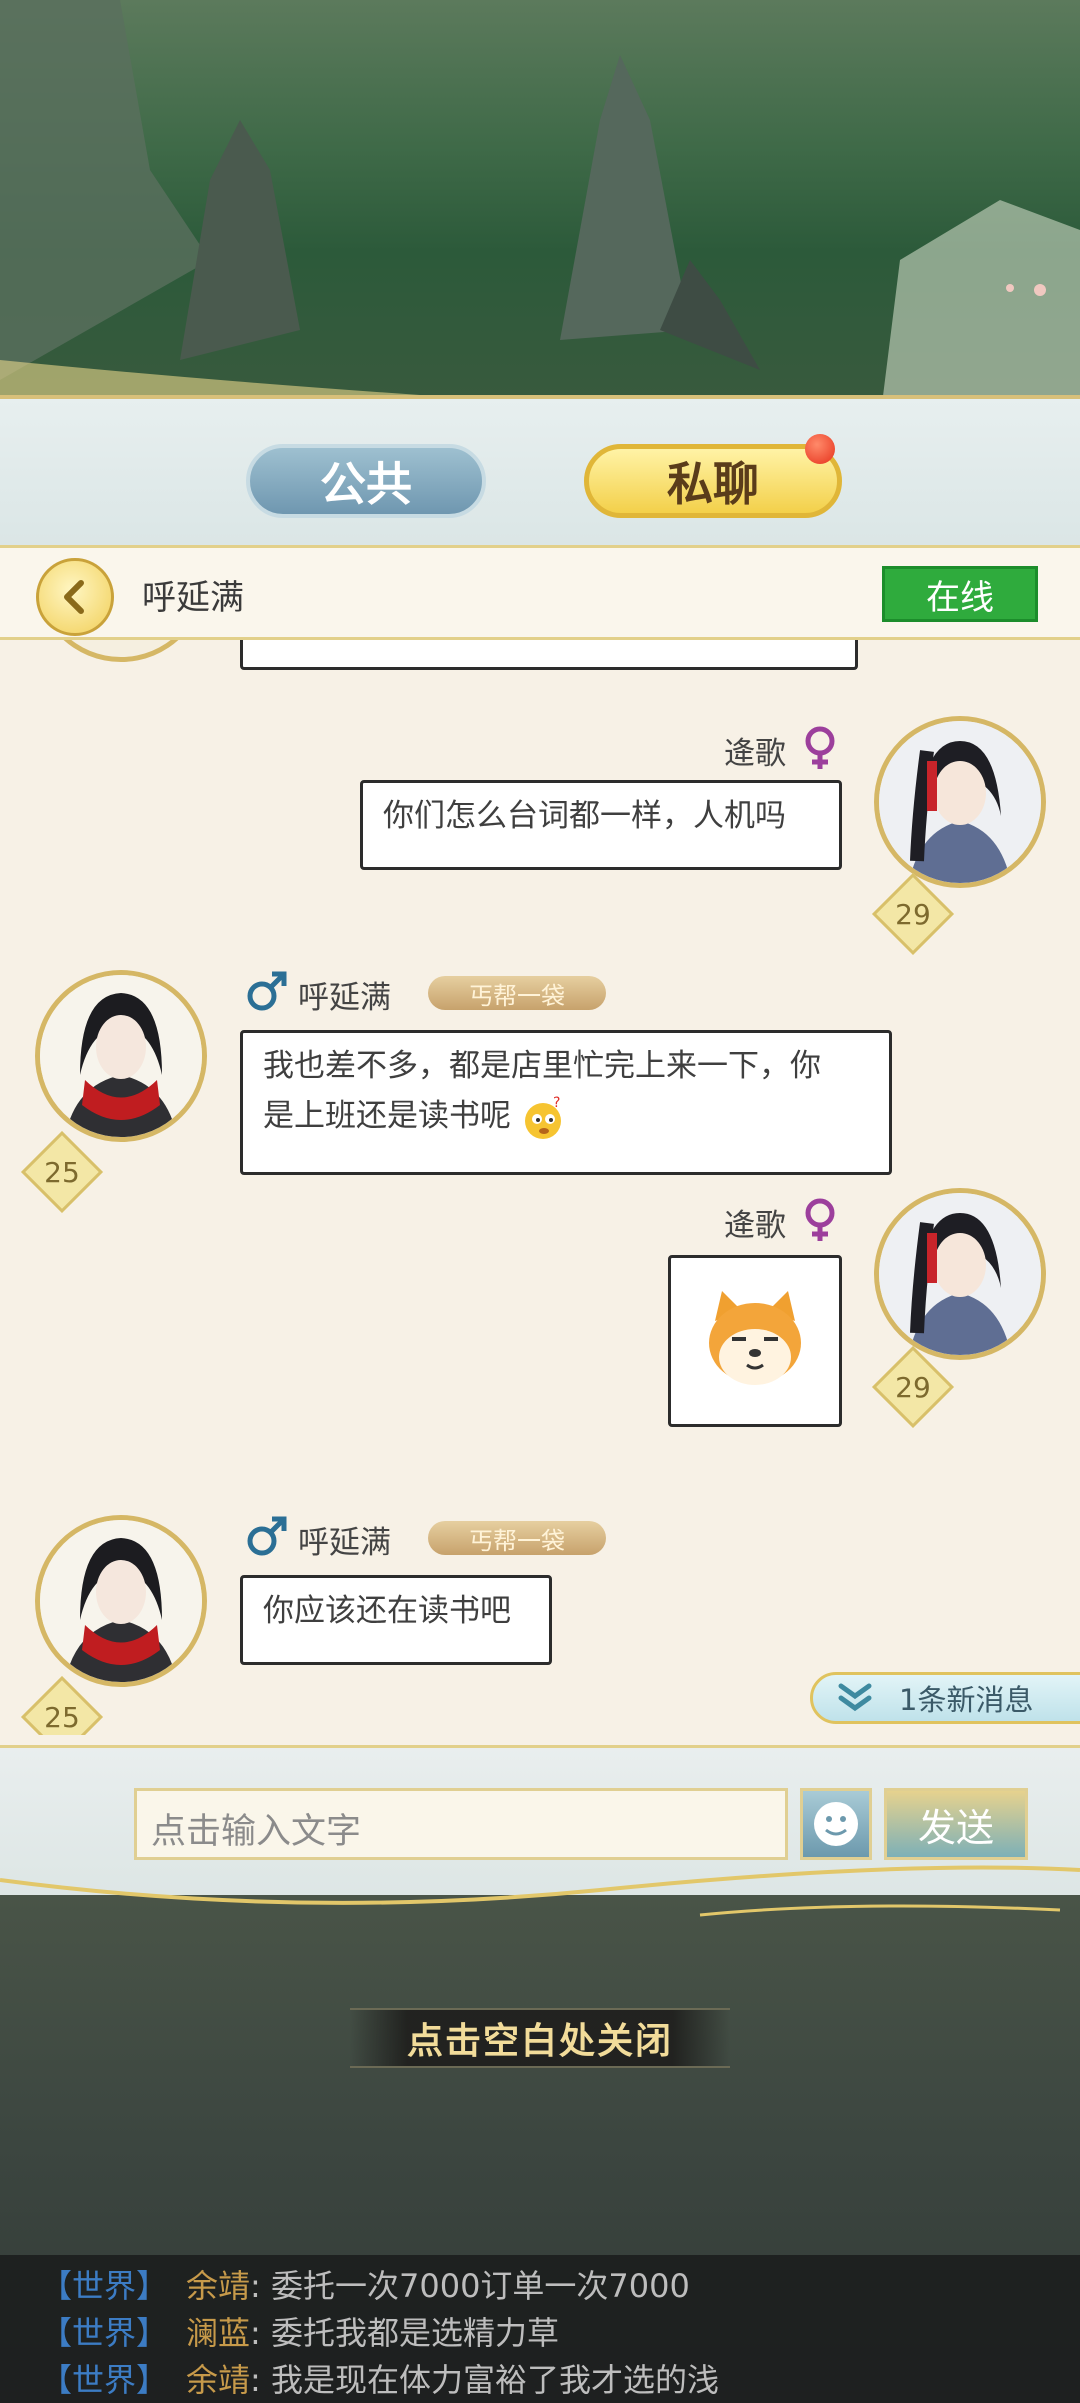 The width and height of the screenshot is (1080, 2403). I want to click on close-hint: 点击空白处关闭, so click(540, 2038).